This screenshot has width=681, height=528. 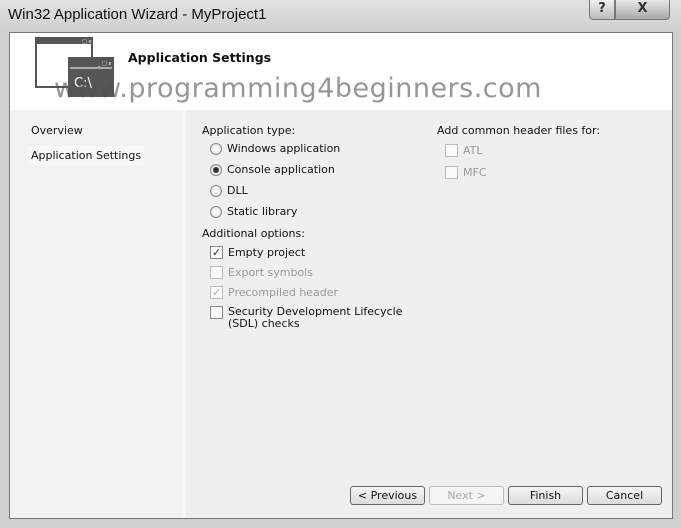 What do you see at coordinates (253, 233) in the screenshot?
I see `additional-options-label: Additional options:` at bounding box center [253, 233].